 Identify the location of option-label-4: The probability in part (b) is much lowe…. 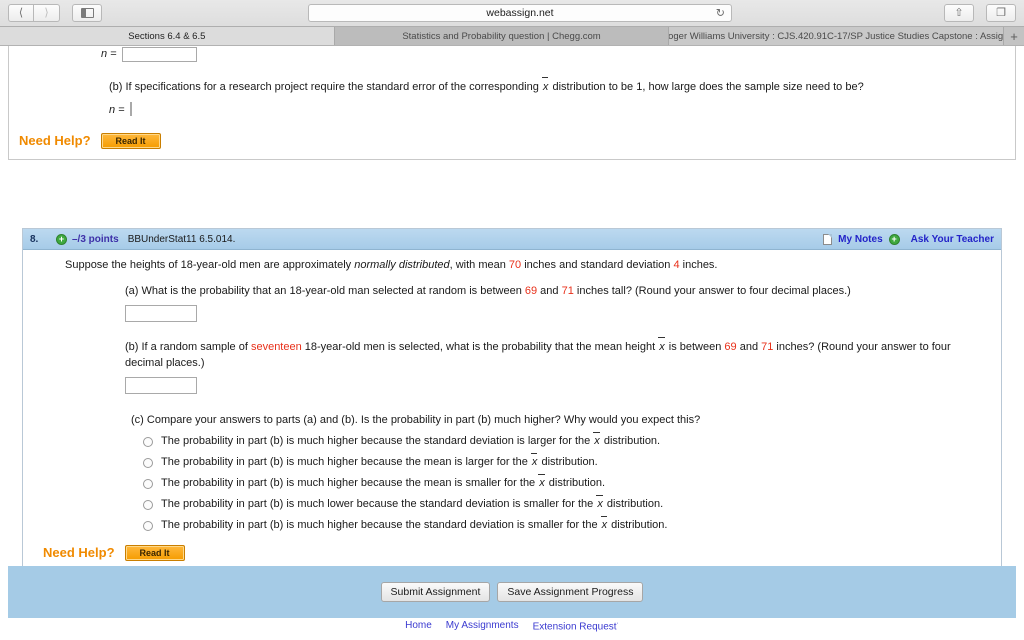
(412, 502).